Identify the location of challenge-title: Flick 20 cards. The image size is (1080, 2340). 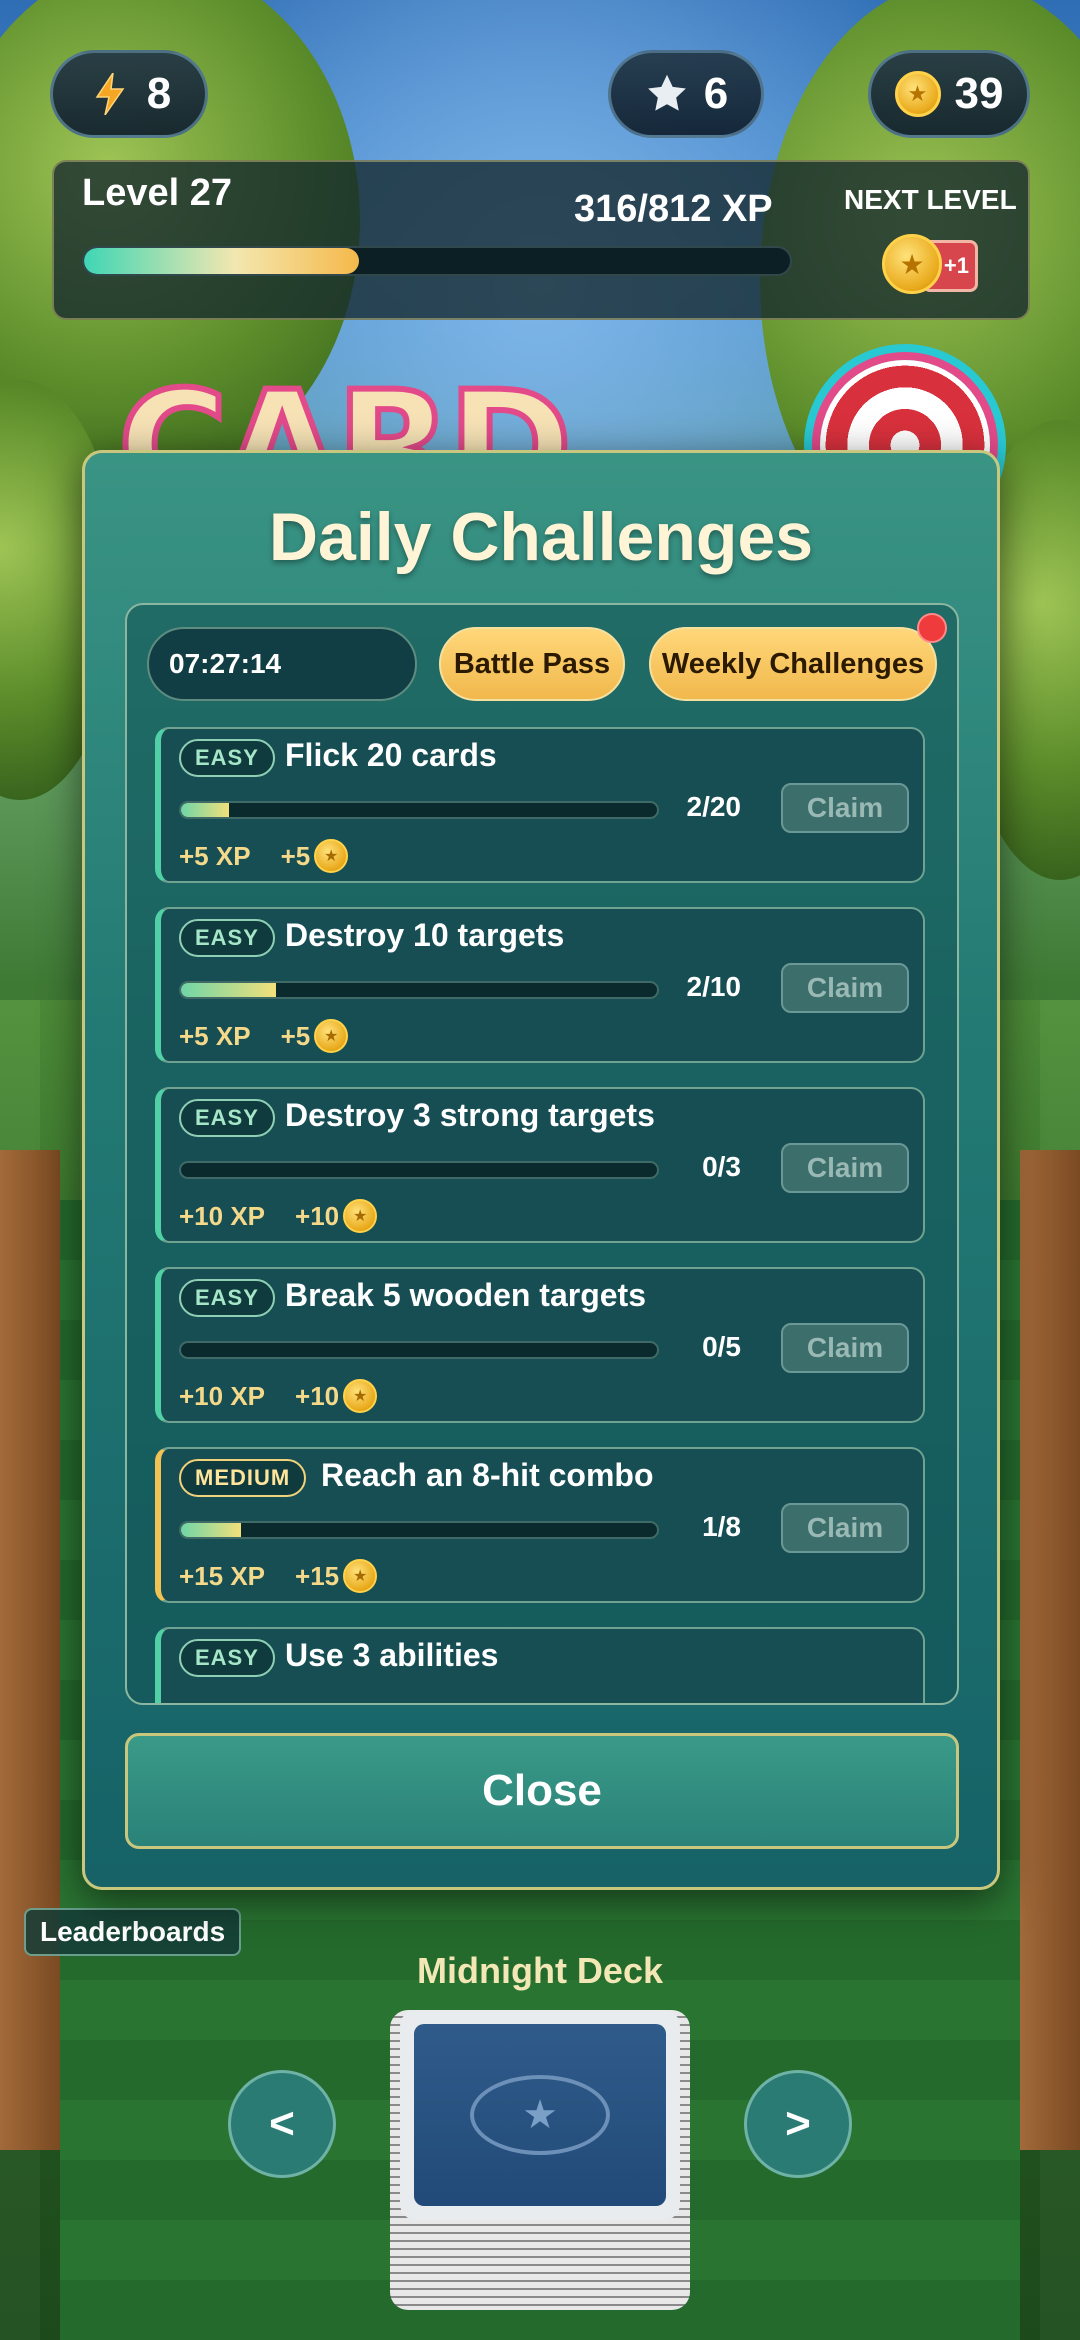
(391, 755).